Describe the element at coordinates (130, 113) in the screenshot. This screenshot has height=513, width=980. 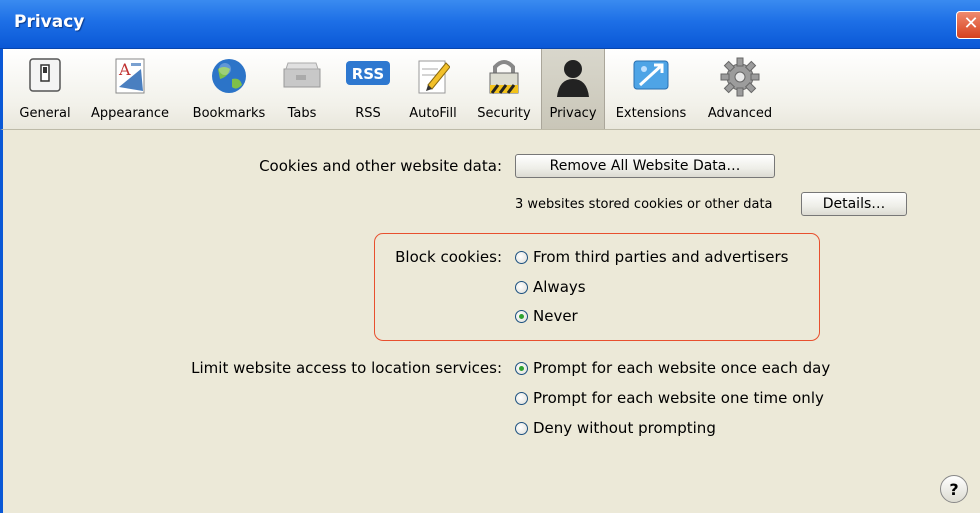
I see `tab-label: Appearance` at that location.